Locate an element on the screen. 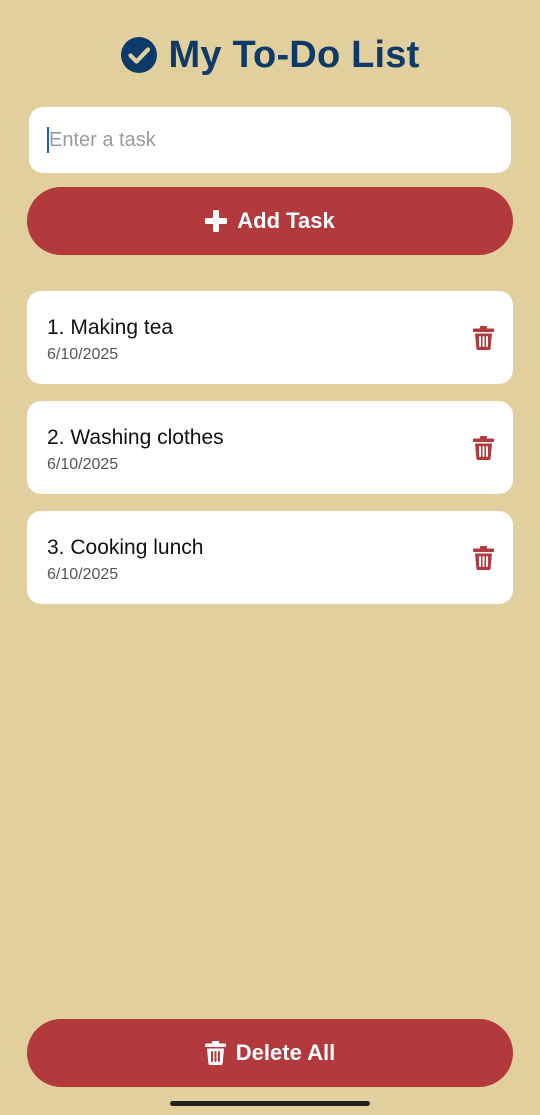 Image resolution: width=540 pixels, height=1115 pixels. delete-all-label: Delete All is located at coordinates (285, 1052).